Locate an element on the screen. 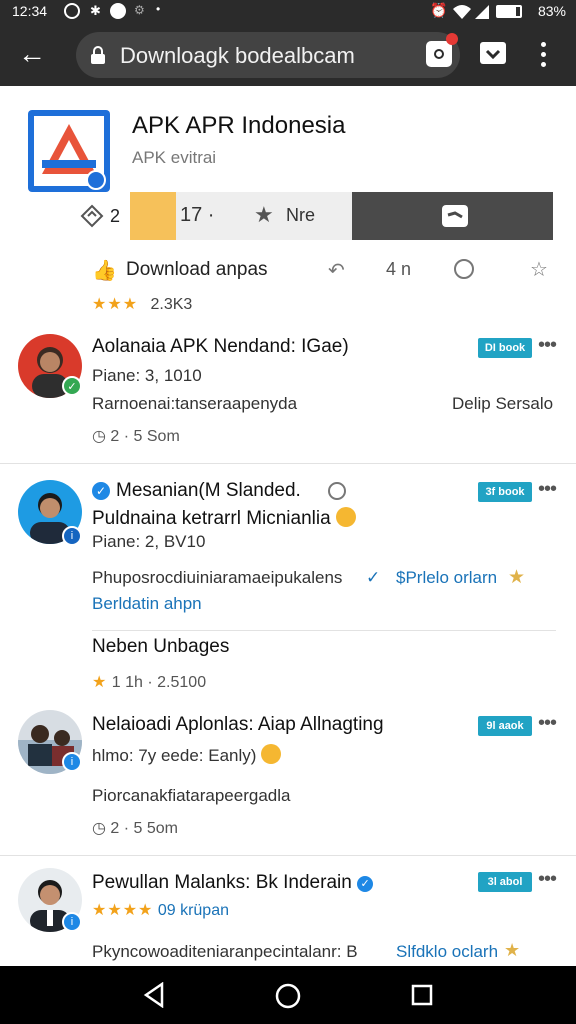  item-link: Berldatin ahpn is located at coordinates (147, 604).